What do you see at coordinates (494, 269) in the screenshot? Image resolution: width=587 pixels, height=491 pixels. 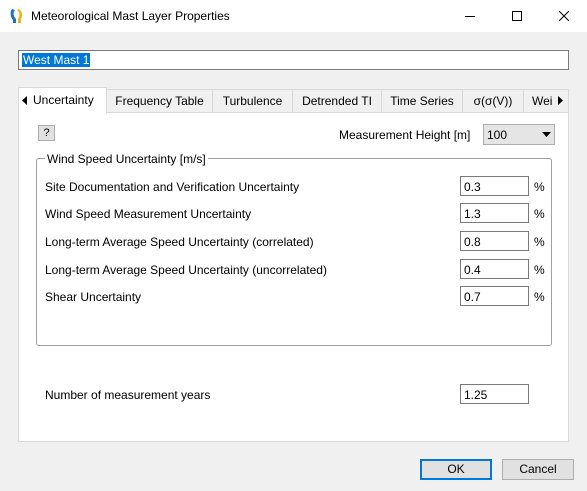 I see `lt-uncorrelated-input: 0.4` at bounding box center [494, 269].